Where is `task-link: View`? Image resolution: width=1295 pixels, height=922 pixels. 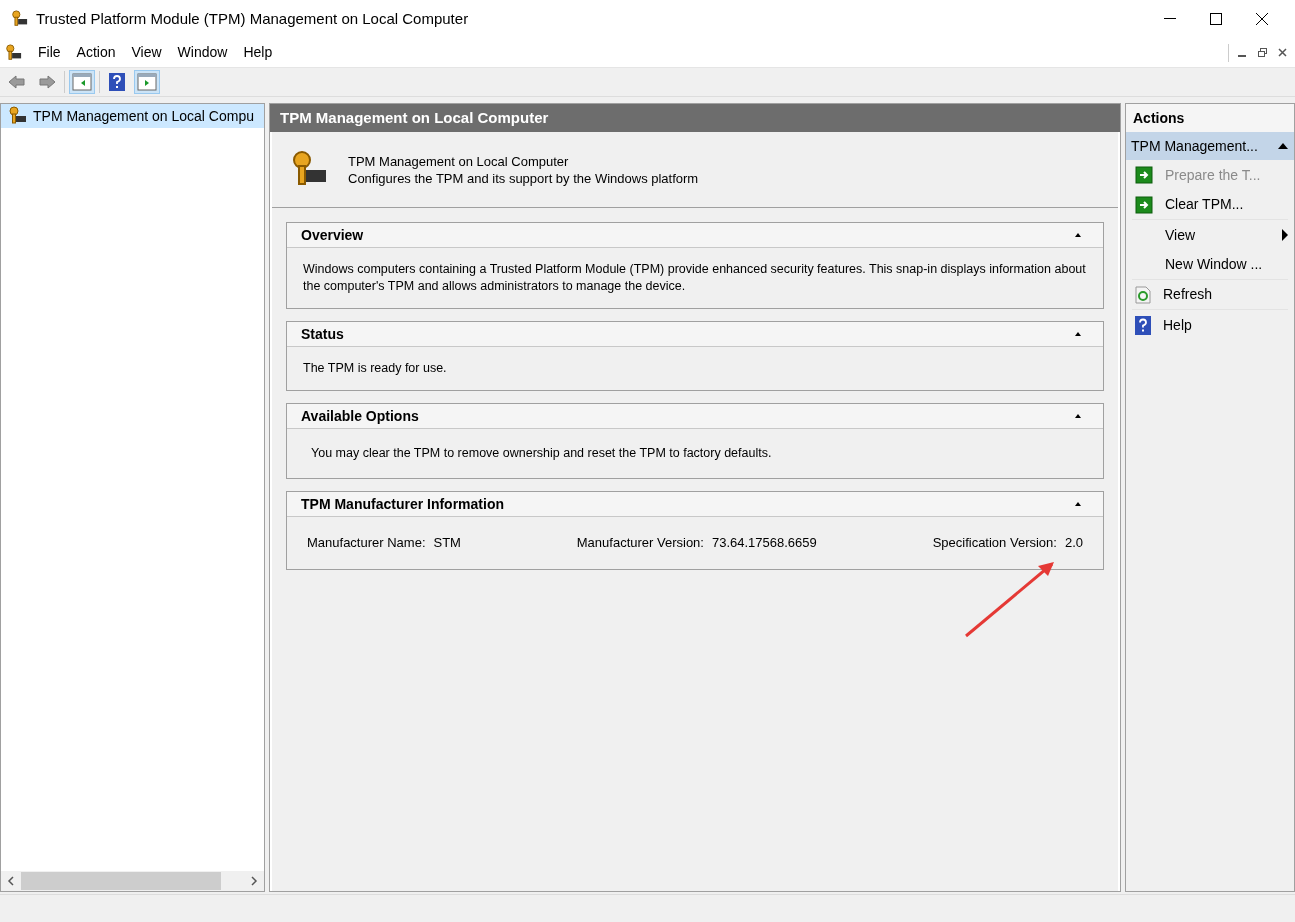 task-link: View is located at coordinates (1210, 235).